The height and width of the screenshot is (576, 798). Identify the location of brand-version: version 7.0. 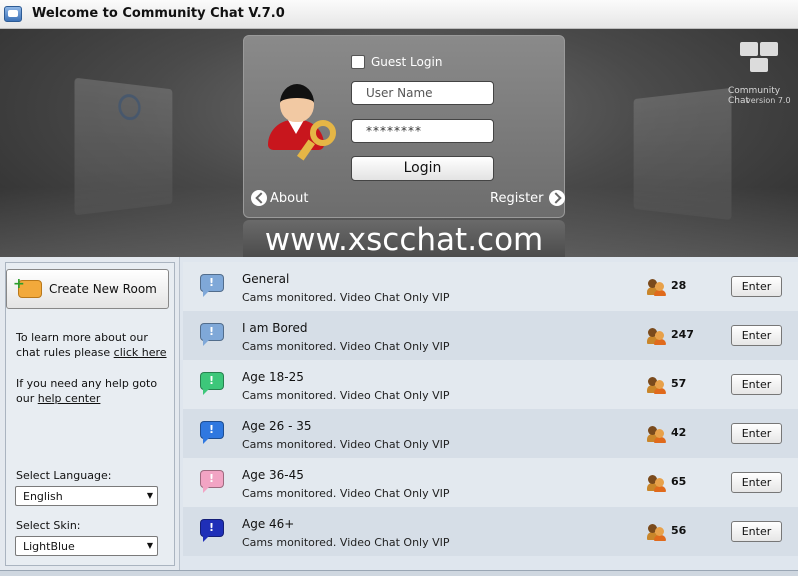
(768, 100).